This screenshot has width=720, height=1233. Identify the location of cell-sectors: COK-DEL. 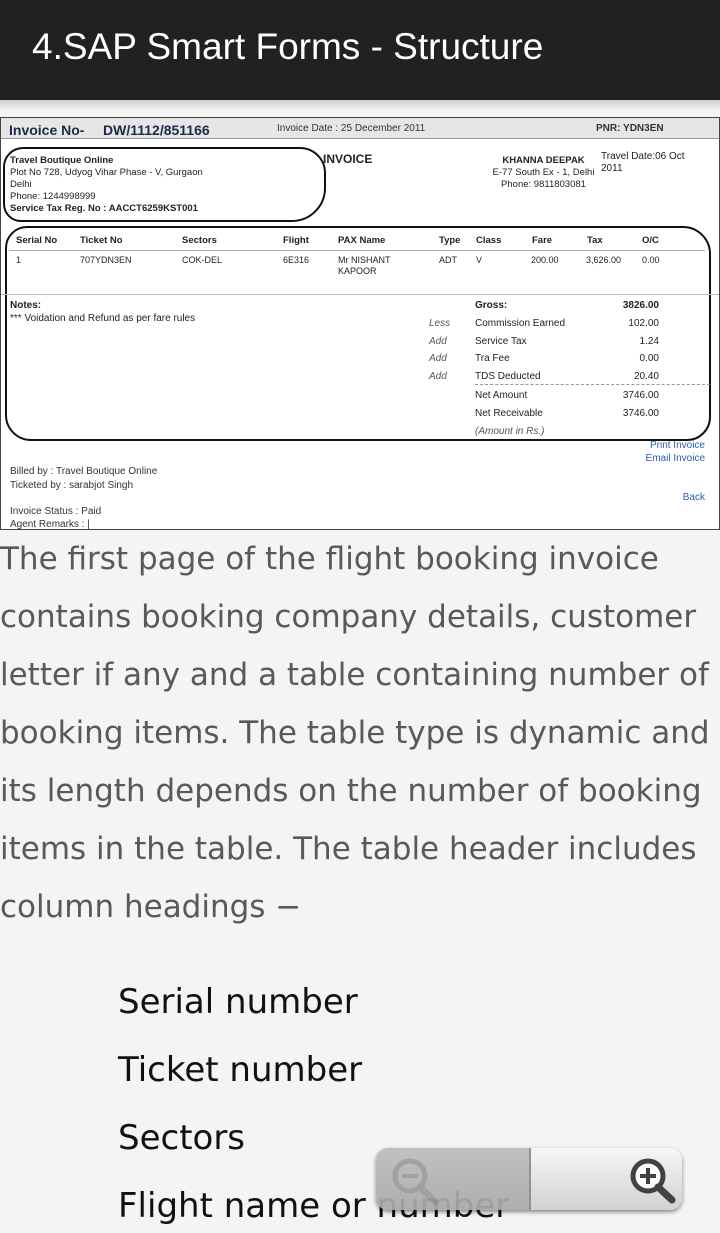
(202, 260).